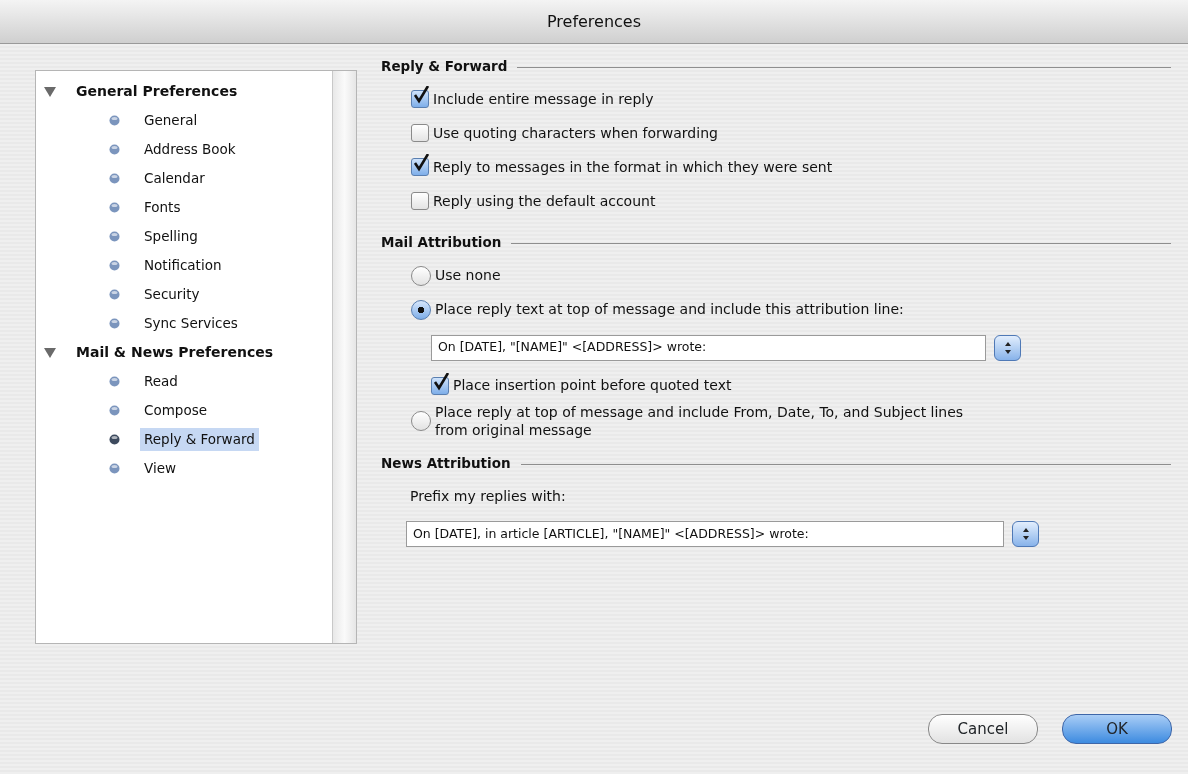 This screenshot has height=774, width=1188. I want to click on cancel-button: Cancel, so click(983, 729).